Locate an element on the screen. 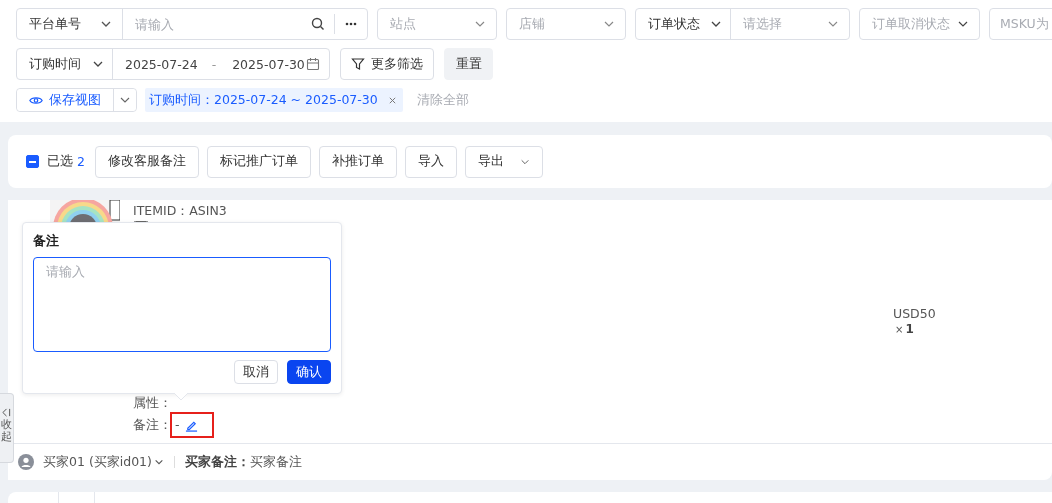 This screenshot has width=1052, height=503. quantity-sign: × is located at coordinates (899, 329).